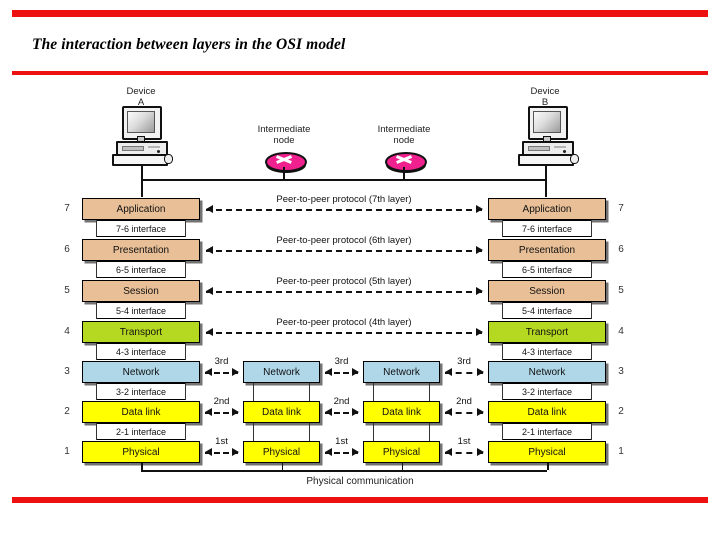 Image resolution: width=720 pixels, height=540 pixels. What do you see at coordinates (464, 361) in the screenshot?
I see `hop-label-network-3: 3rd` at bounding box center [464, 361].